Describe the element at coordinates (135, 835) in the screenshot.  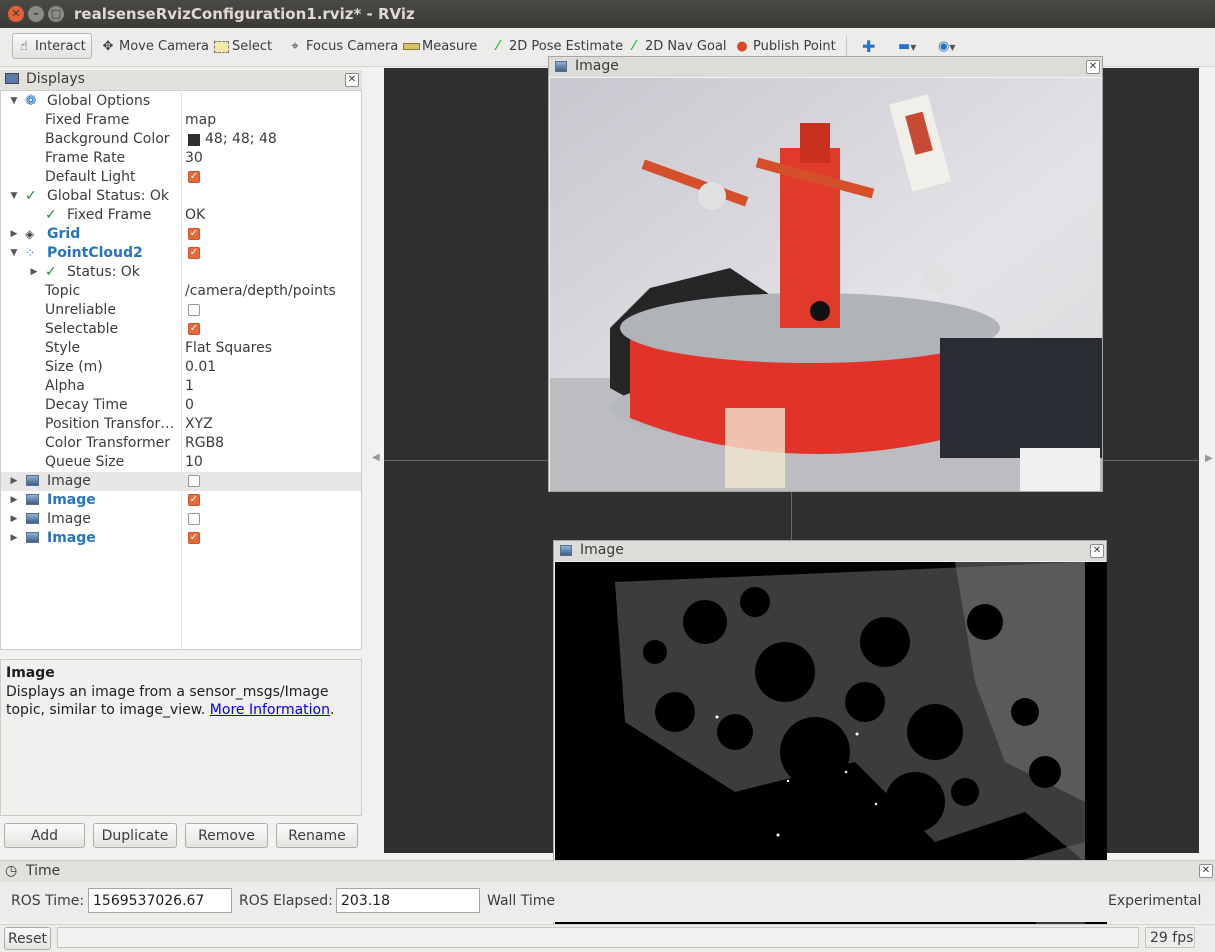
I see `duplicate-button: Duplicate` at that location.